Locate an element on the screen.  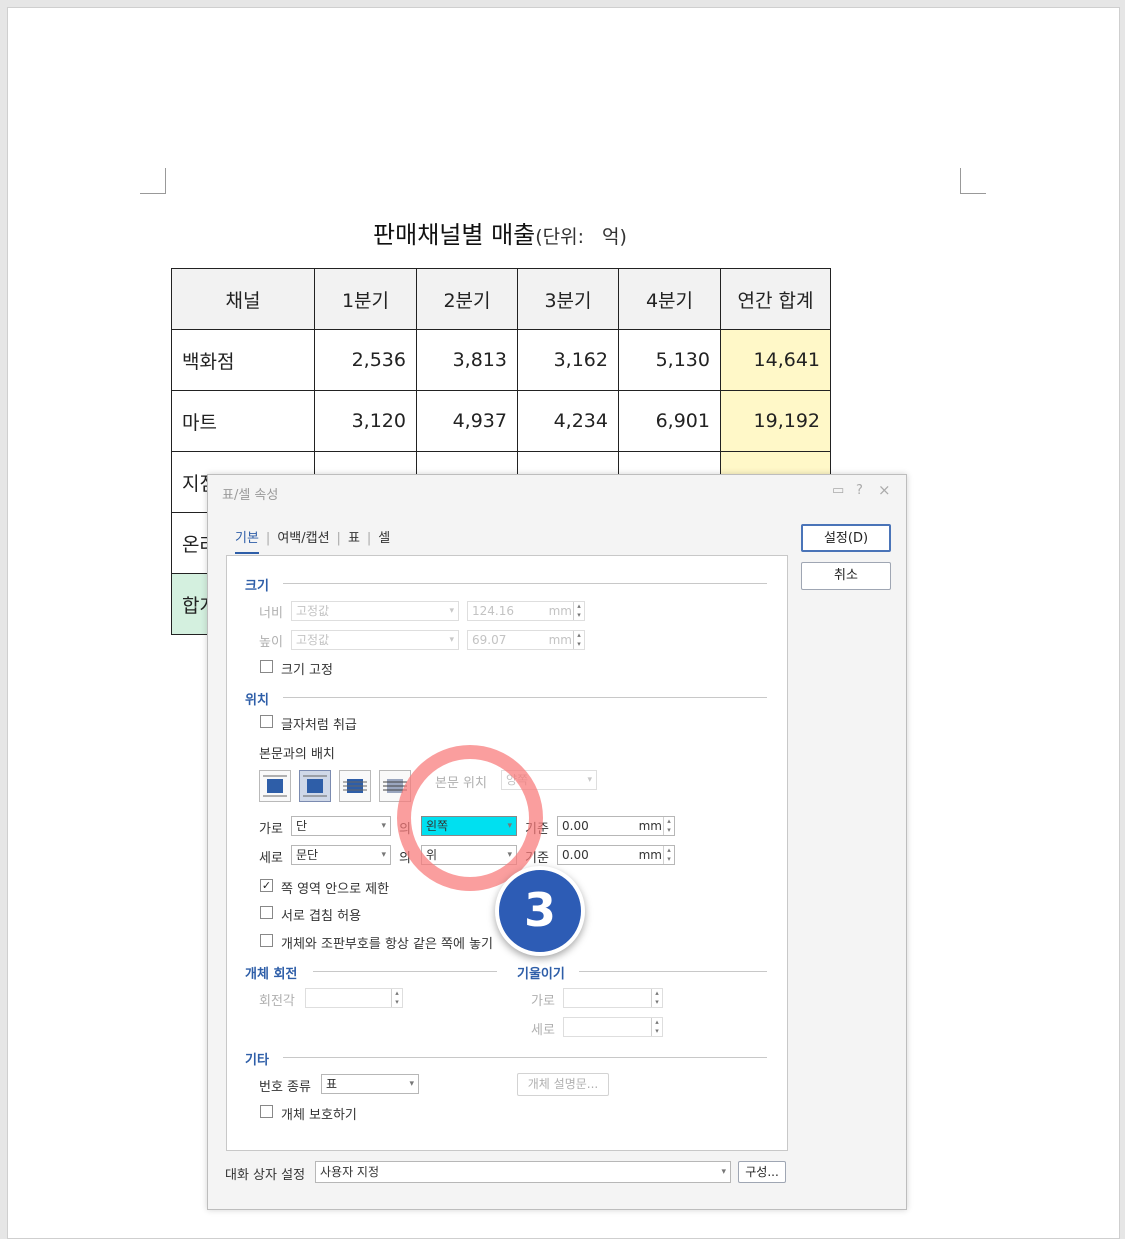
height-label: 높이 is located at coordinates (271, 642).